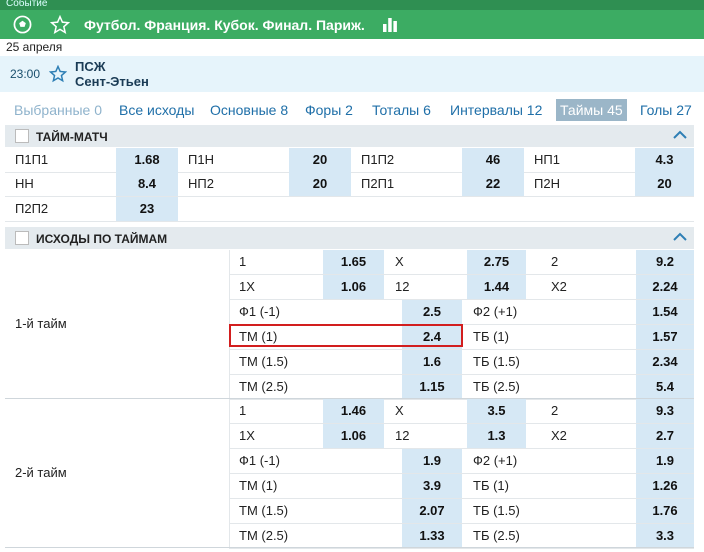 The width and height of the screenshot is (704, 552). Describe the element at coordinates (665, 287) in the screenshot. I see `odds-cell: 2.24` at that location.